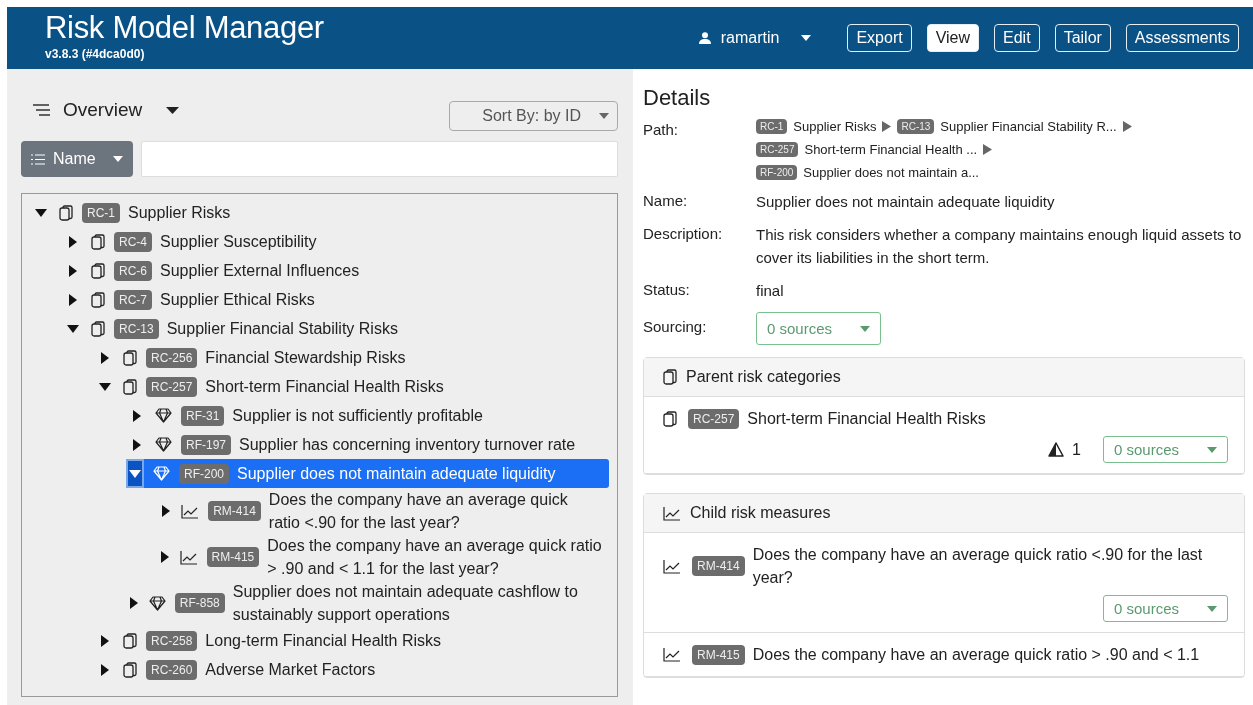 The image size is (1253, 705). I want to click on warning-count: 1, so click(1076, 449).